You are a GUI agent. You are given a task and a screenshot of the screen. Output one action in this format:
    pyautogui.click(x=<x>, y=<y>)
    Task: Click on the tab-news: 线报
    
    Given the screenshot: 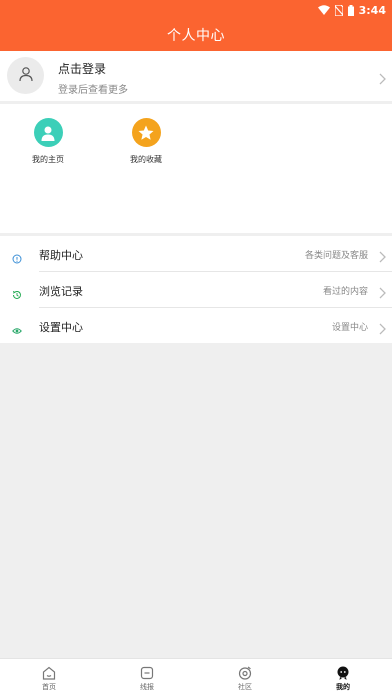 What is the action you would take?
    pyautogui.click(x=147, y=677)
    